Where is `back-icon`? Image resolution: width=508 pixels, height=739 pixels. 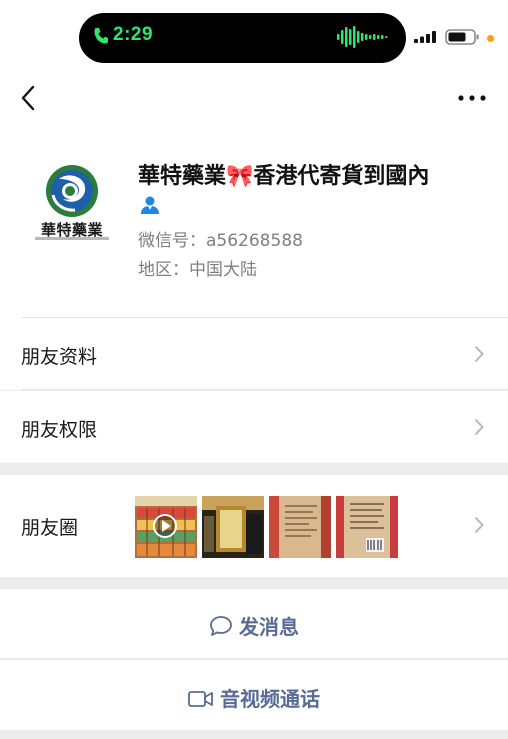
back-icon is located at coordinates (29, 98).